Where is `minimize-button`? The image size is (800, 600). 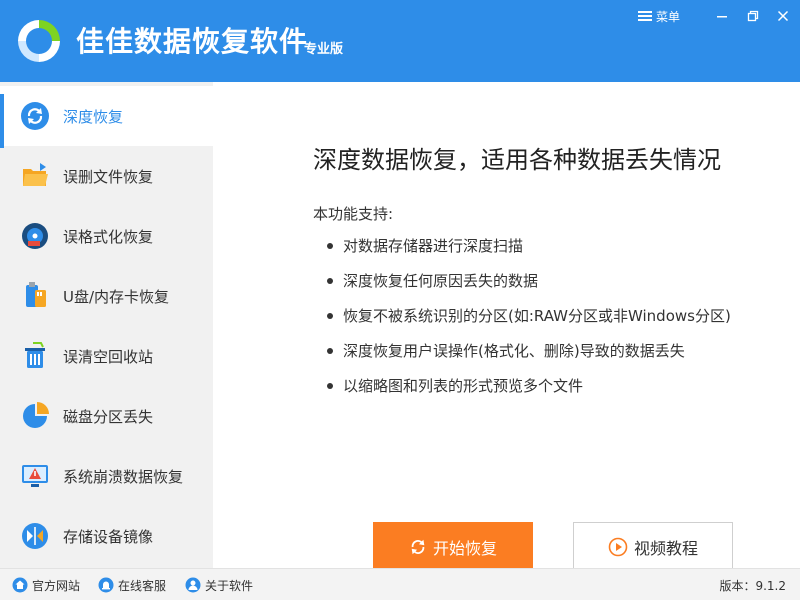
minimize-button is located at coordinates (722, 16).